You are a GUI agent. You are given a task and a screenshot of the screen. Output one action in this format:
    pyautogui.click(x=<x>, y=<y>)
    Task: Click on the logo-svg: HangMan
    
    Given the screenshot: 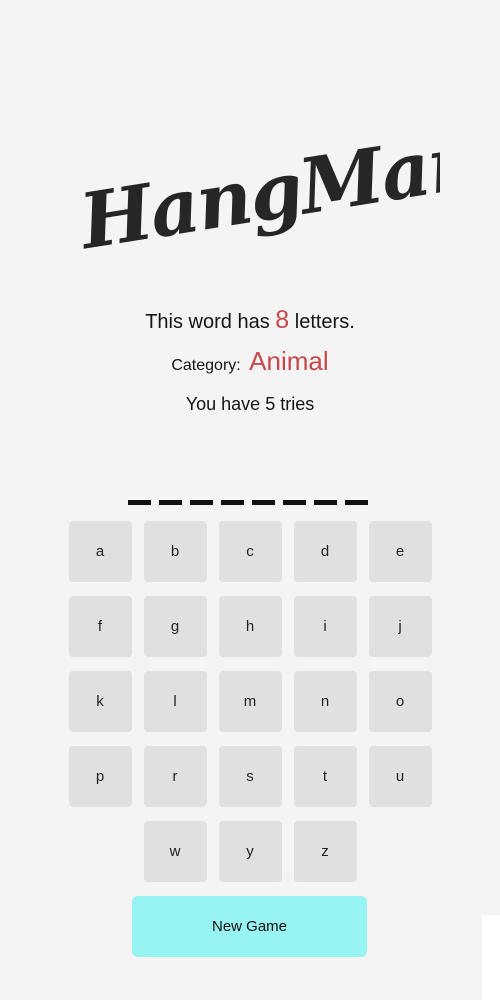 What is the action you would take?
    pyautogui.click(x=279, y=190)
    